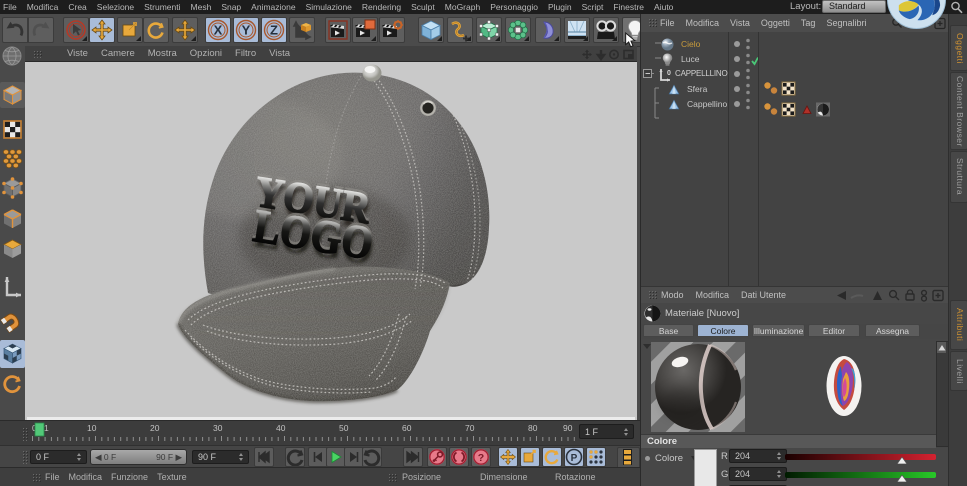 This screenshot has width=967, height=486. What do you see at coordinates (246, 30) in the screenshot?
I see `svg-text: Y` at bounding box center [246, 30].